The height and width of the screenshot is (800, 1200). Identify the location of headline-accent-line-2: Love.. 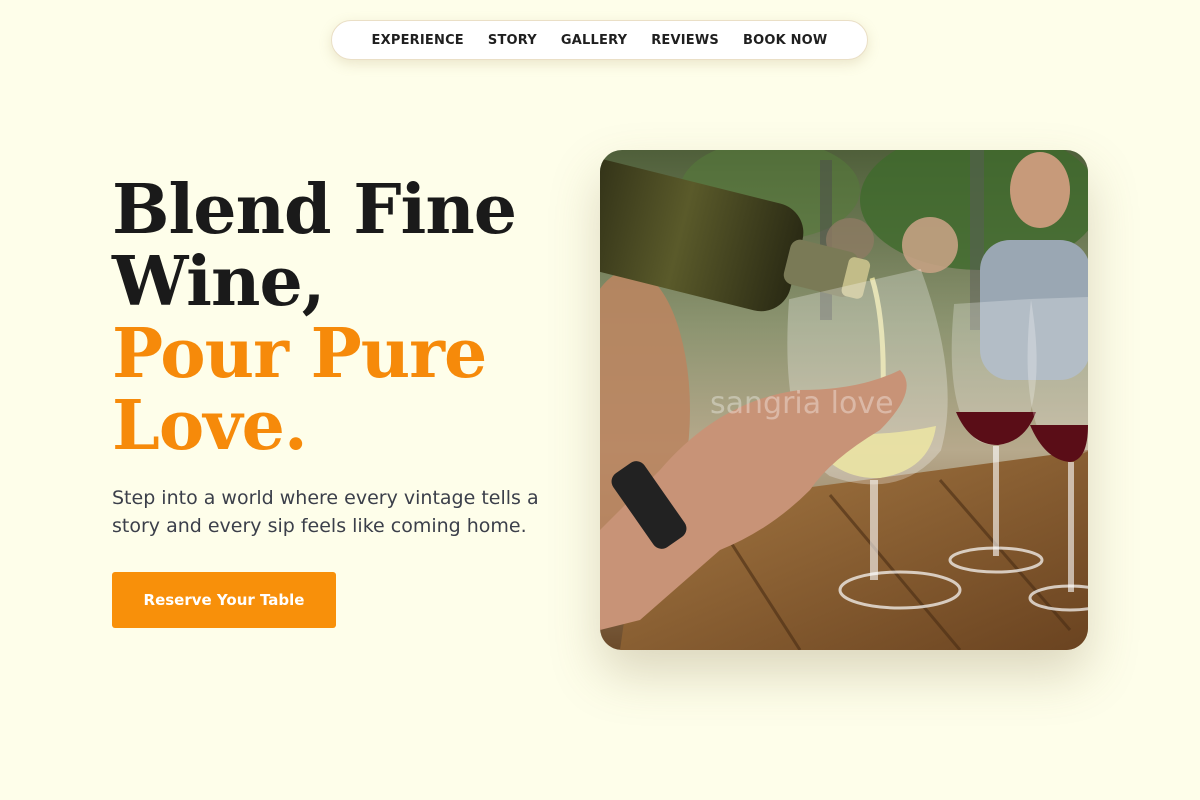
(210, 426).